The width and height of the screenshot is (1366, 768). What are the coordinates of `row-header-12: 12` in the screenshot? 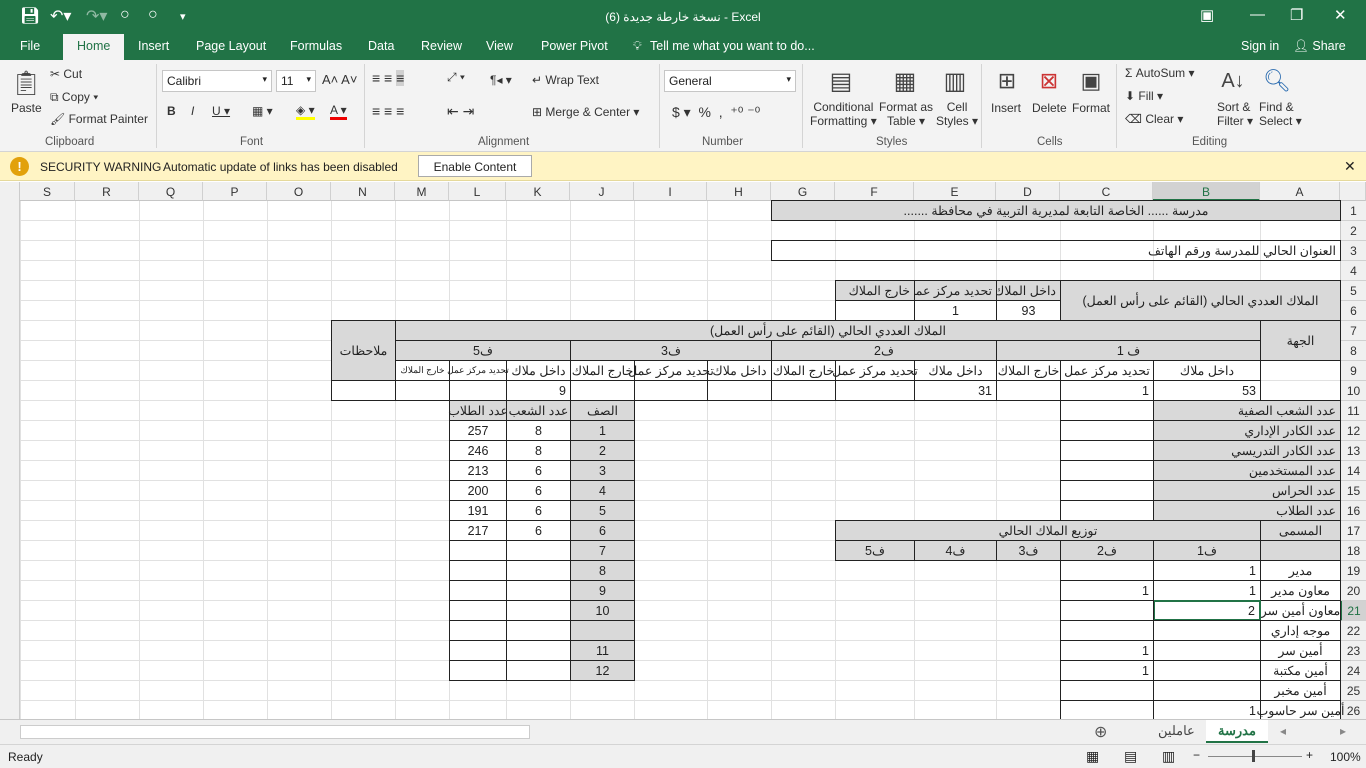 It's located at (1353, 431).